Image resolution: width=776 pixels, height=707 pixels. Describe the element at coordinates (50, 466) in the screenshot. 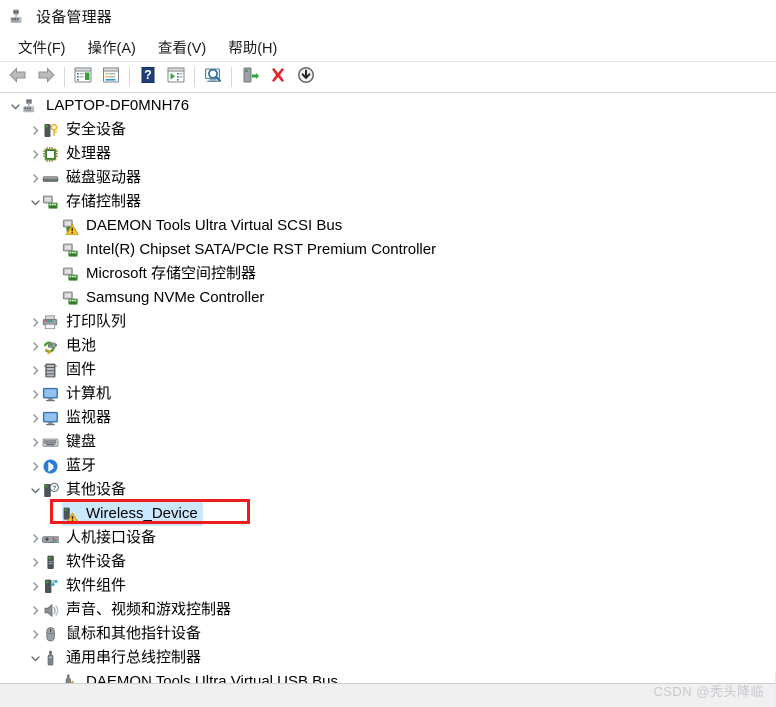

I see `bluetooth-icon` at that location.